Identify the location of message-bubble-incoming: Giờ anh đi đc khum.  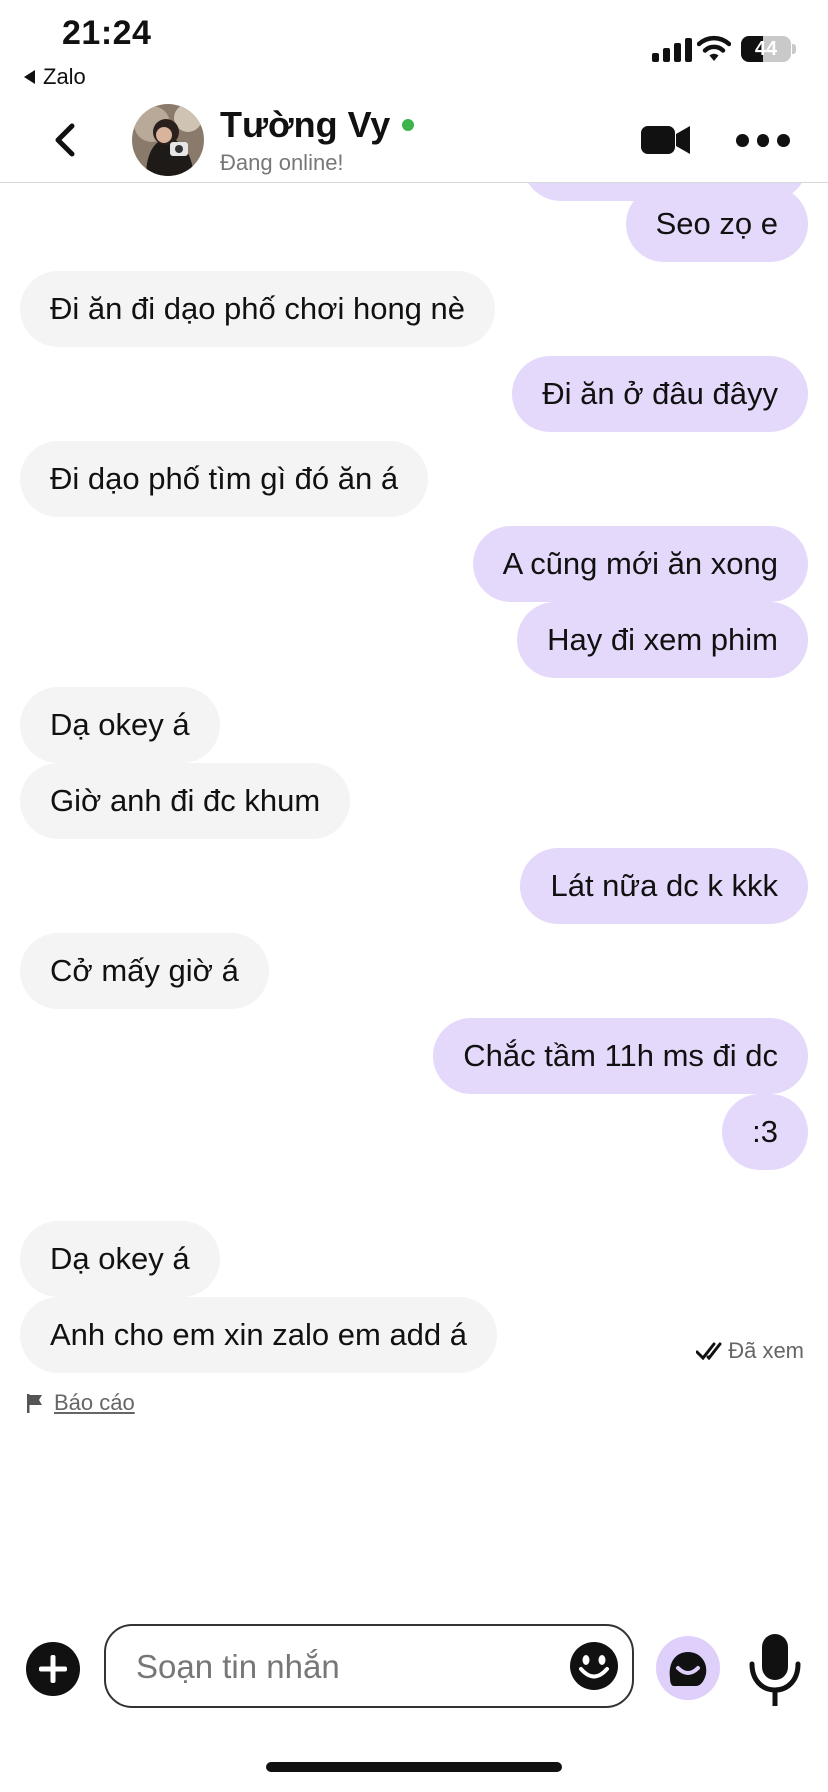
(185, 801).